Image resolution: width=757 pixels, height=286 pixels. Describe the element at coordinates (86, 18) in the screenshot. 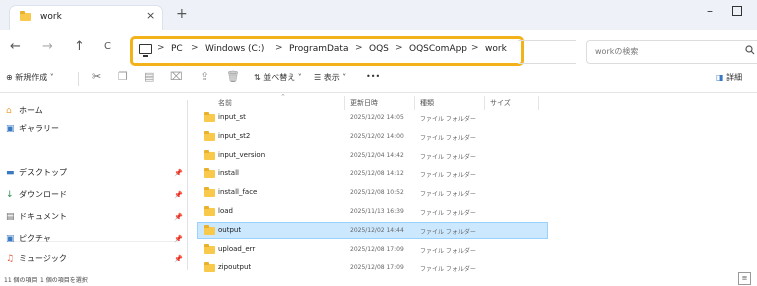

I see `tab-work: work ×` at that location.